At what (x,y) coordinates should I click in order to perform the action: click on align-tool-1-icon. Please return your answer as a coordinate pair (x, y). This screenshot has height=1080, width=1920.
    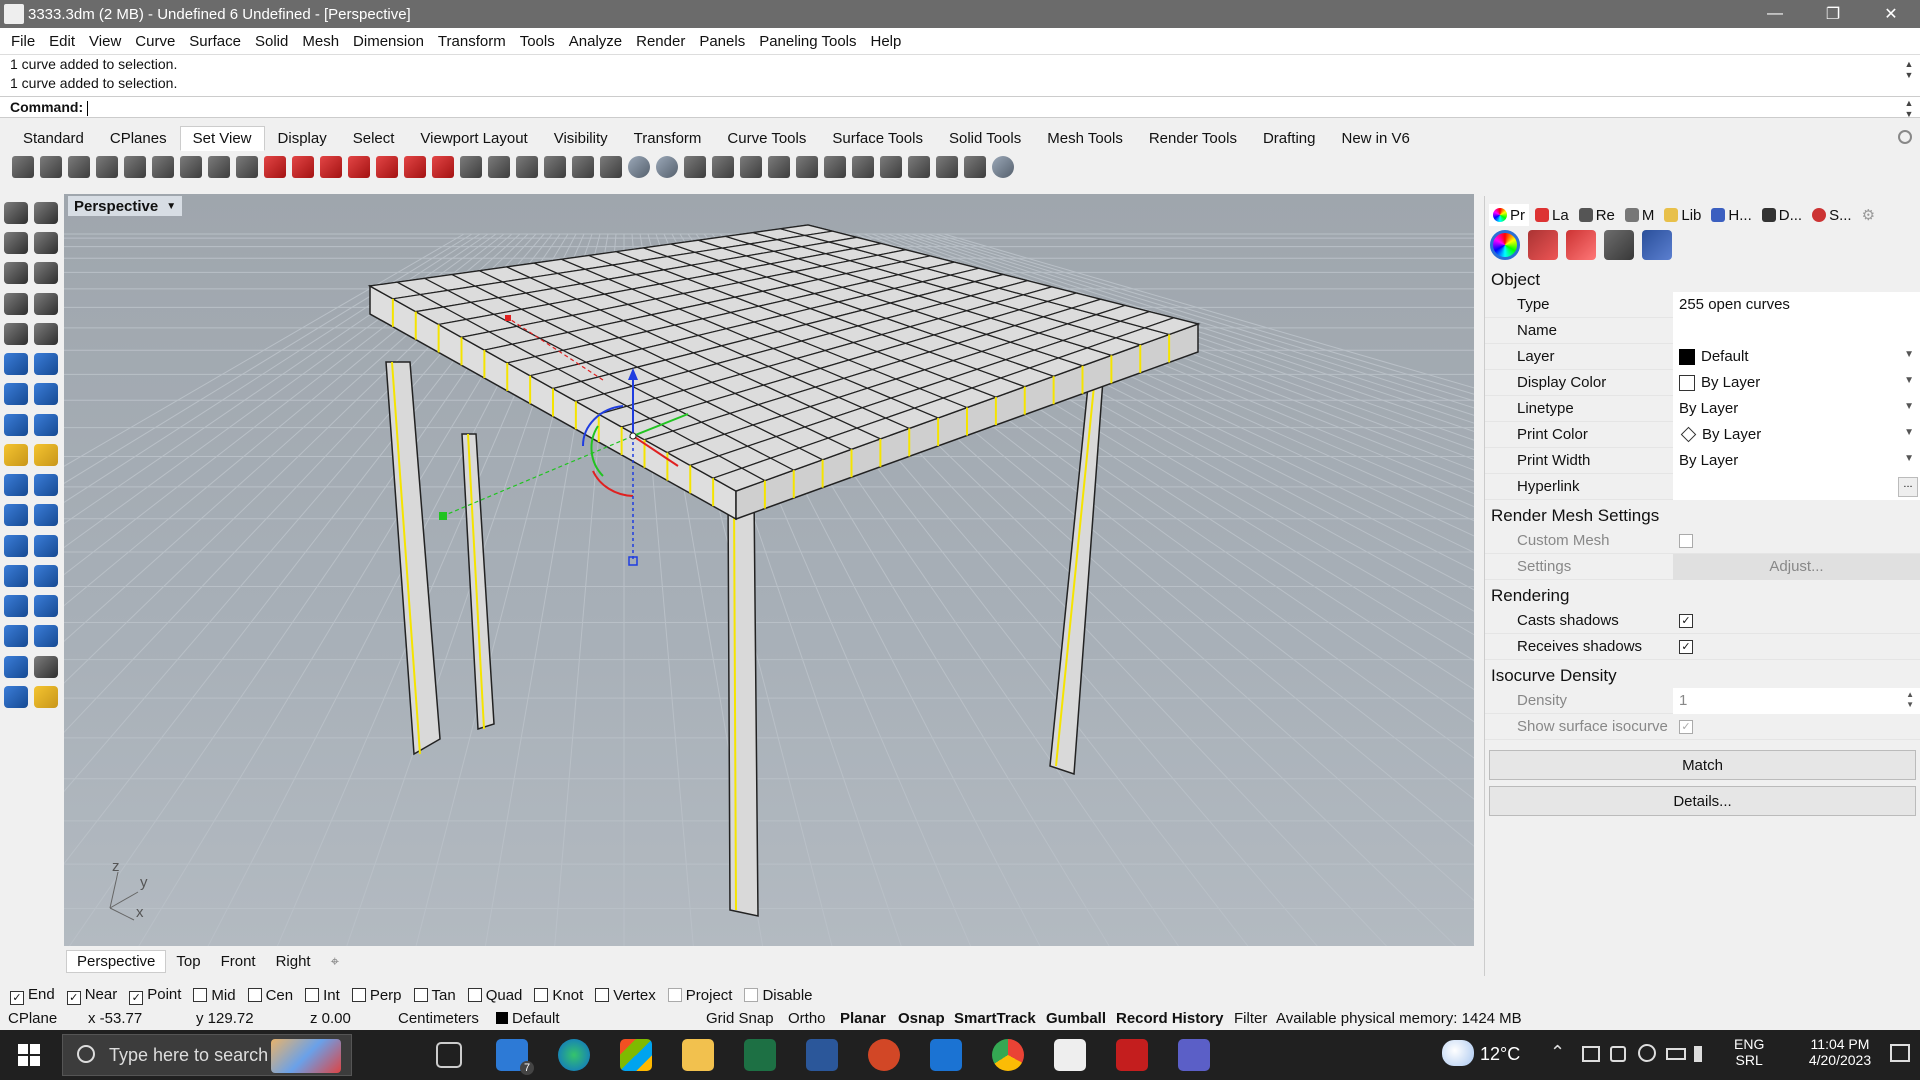
    Looking at the image, I should click on (779, 167).